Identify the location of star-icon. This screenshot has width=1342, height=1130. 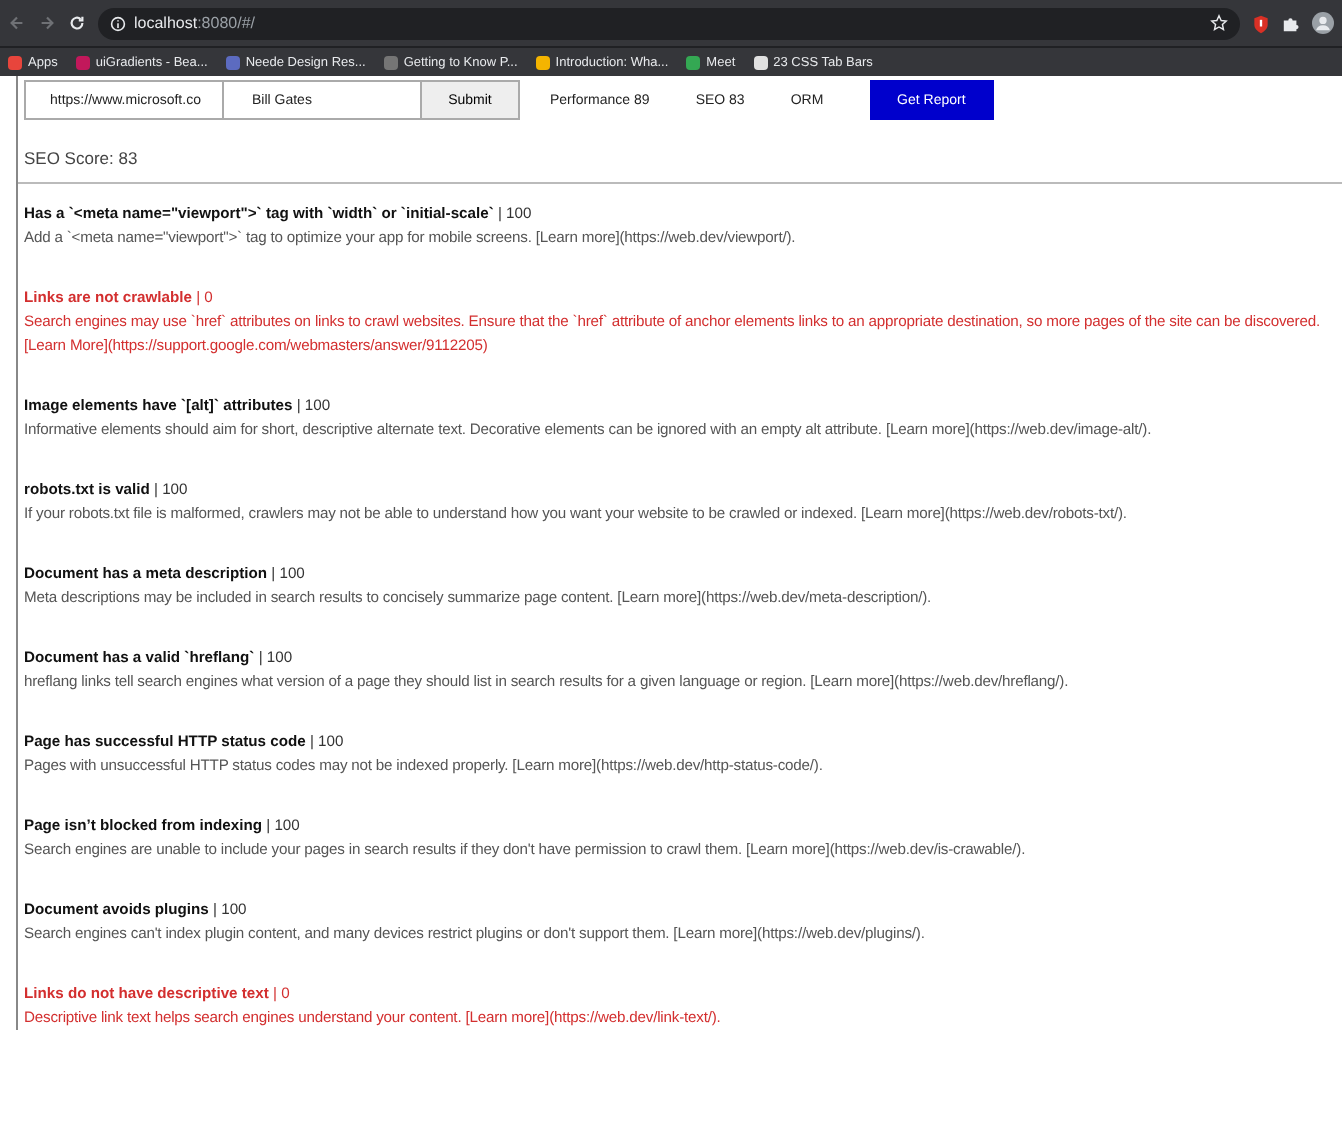
(1219, 23).